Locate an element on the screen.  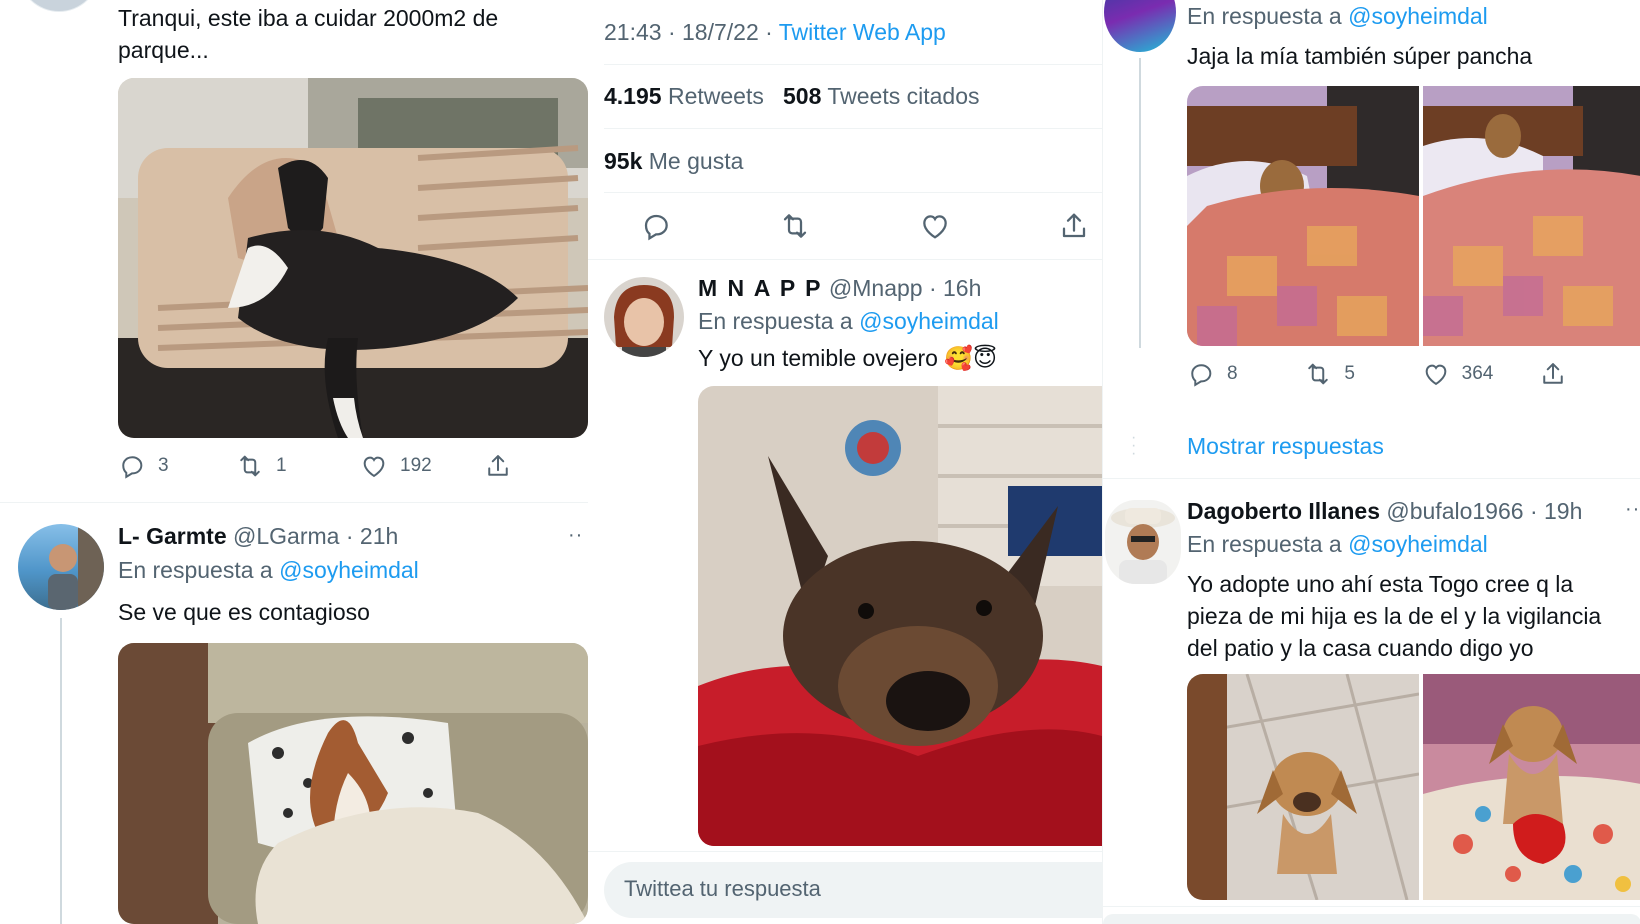
reply-count: 3 is located at coordinates (163, 465).